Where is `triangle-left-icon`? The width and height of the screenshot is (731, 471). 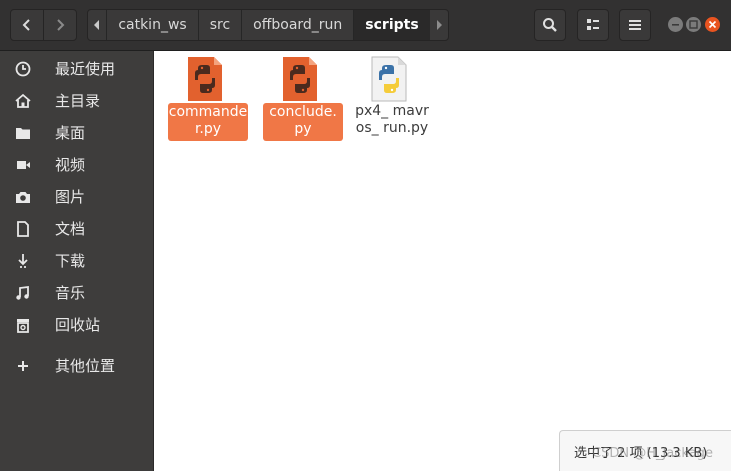
triangle-left-icon is located at coordinates (97, 25).